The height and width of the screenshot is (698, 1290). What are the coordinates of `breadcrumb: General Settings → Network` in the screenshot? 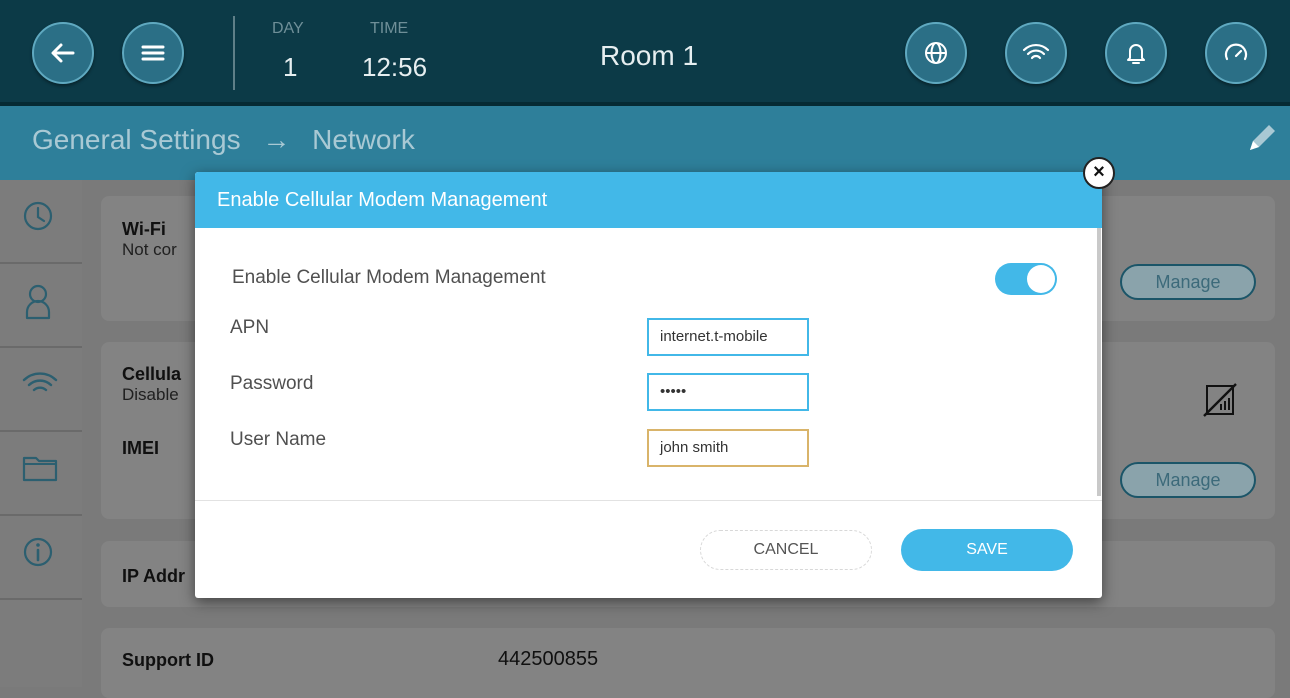 It's located at (230, 140).